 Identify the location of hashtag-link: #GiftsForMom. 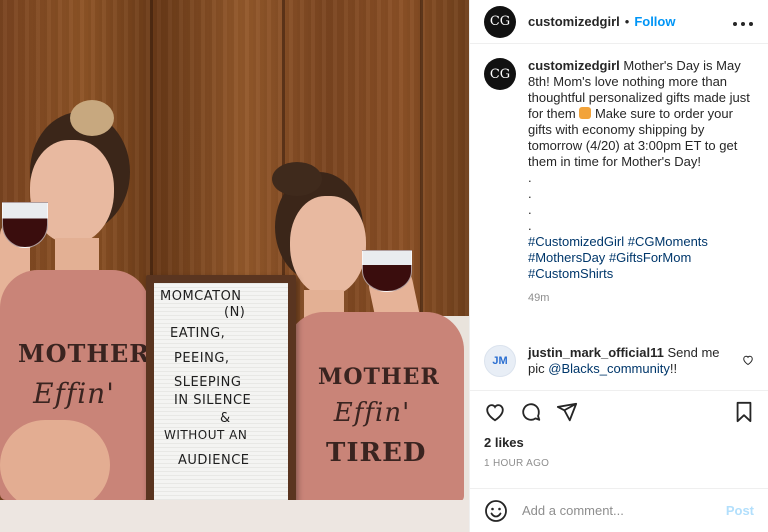
(650, 257).